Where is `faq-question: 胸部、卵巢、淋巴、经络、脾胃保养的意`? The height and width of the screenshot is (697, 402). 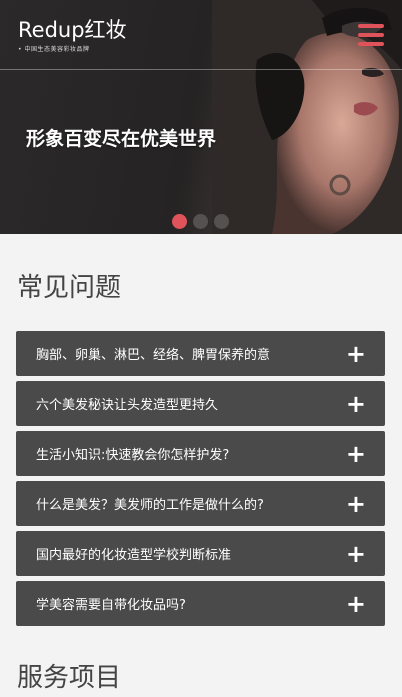 faq-question: 胸部、卵巢、淋巴、经络、脾胃保养的意 is located at coordinates (153, 355).